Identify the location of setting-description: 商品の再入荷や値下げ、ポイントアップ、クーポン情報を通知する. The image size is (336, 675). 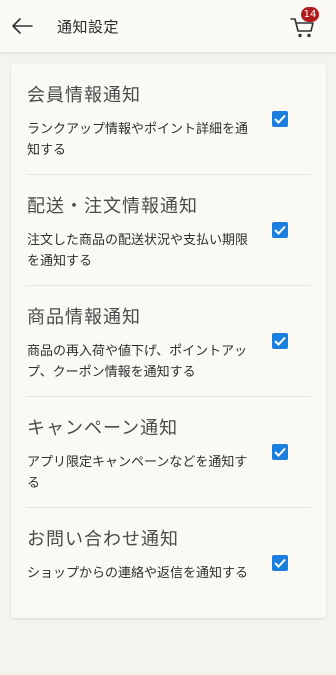
(137, 362).